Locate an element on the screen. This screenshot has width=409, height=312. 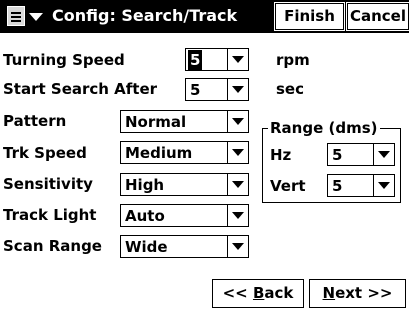
trk-speed-dropdown-button is located at coordinates (237, 152).